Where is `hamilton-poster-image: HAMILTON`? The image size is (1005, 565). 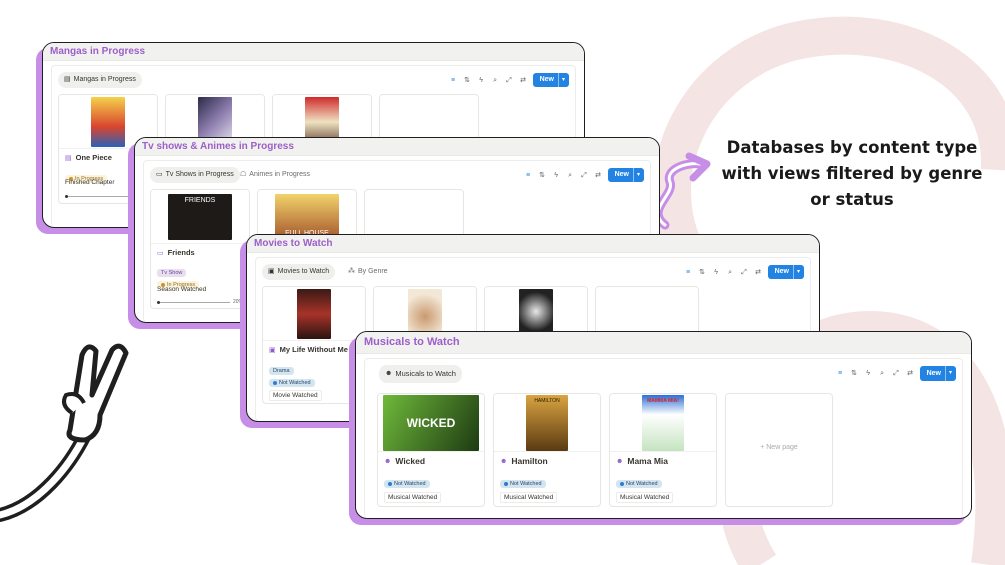 hamilton-poster-image: HAMILTON is located at coordinates (547, 422).